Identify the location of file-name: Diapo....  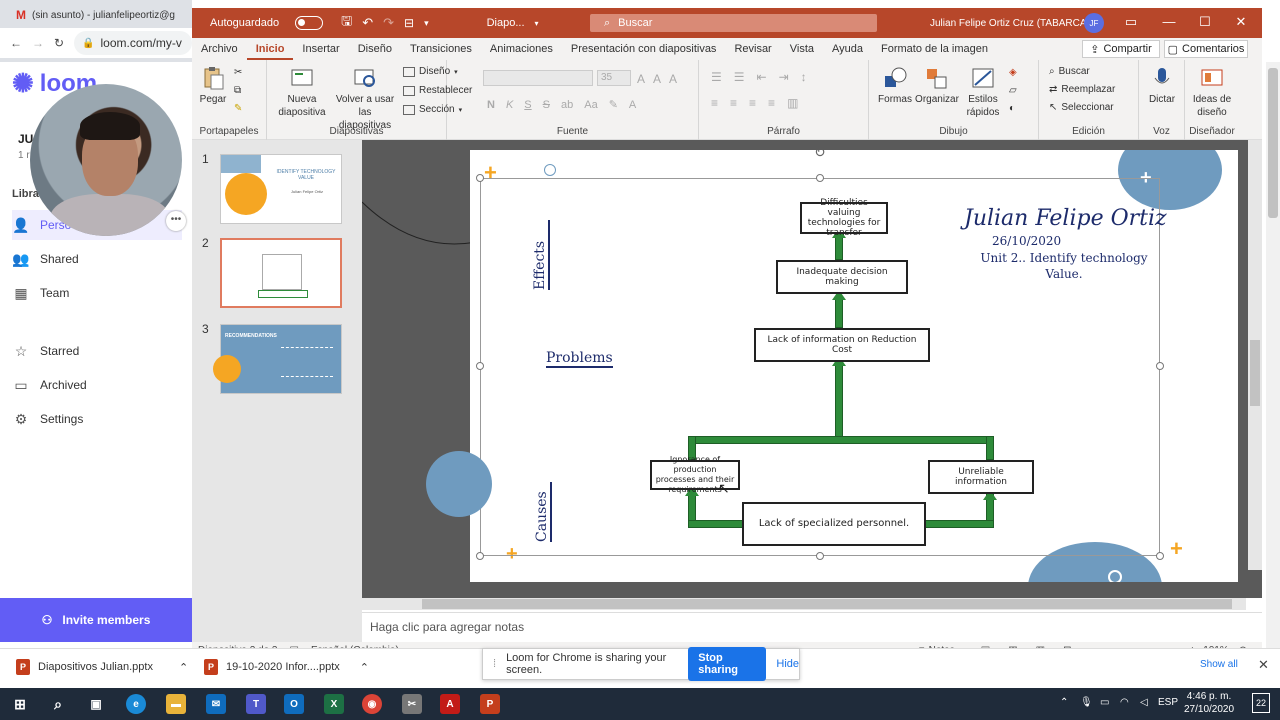
(506, 23).